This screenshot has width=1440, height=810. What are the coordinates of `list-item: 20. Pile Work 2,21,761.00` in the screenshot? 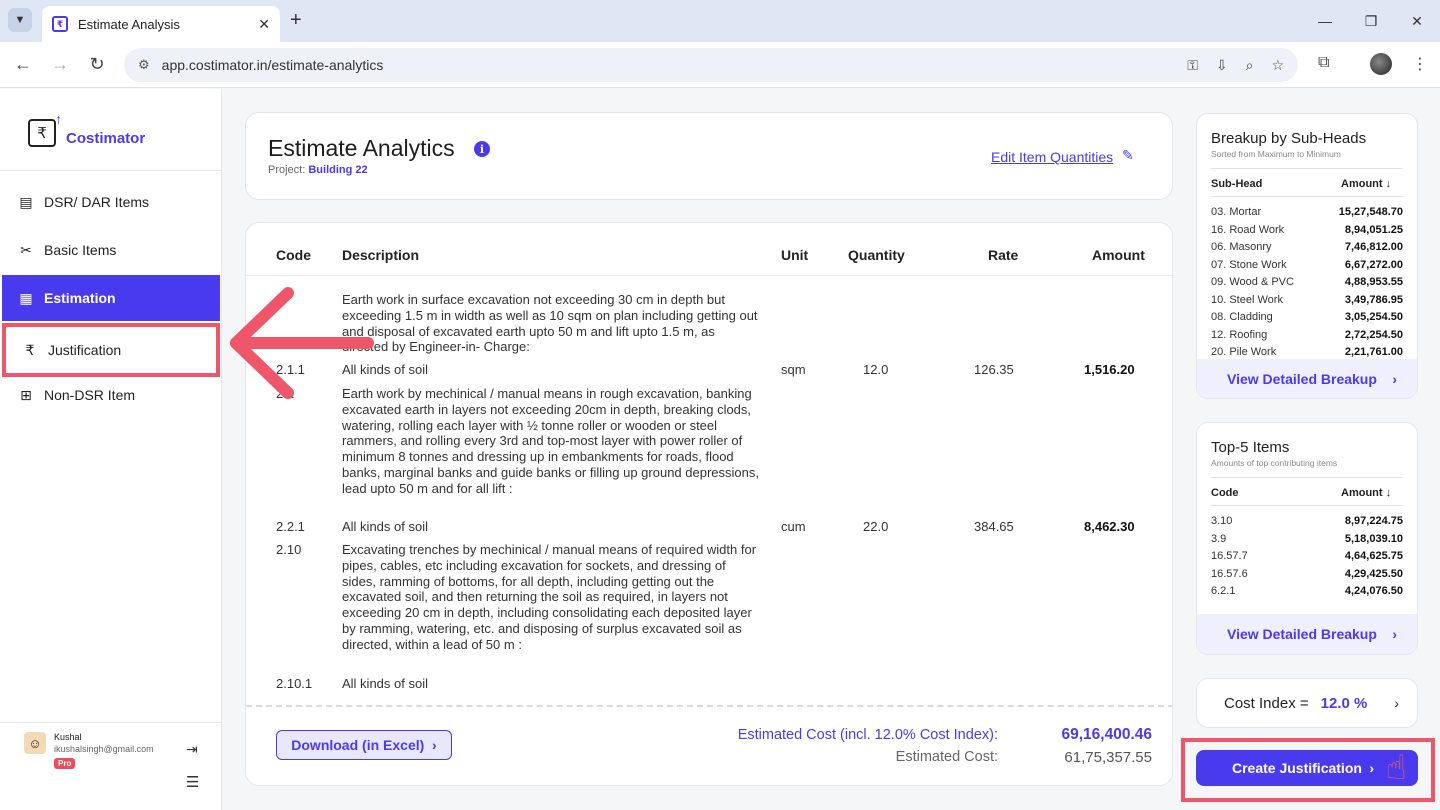 It's located at (1307, 352).